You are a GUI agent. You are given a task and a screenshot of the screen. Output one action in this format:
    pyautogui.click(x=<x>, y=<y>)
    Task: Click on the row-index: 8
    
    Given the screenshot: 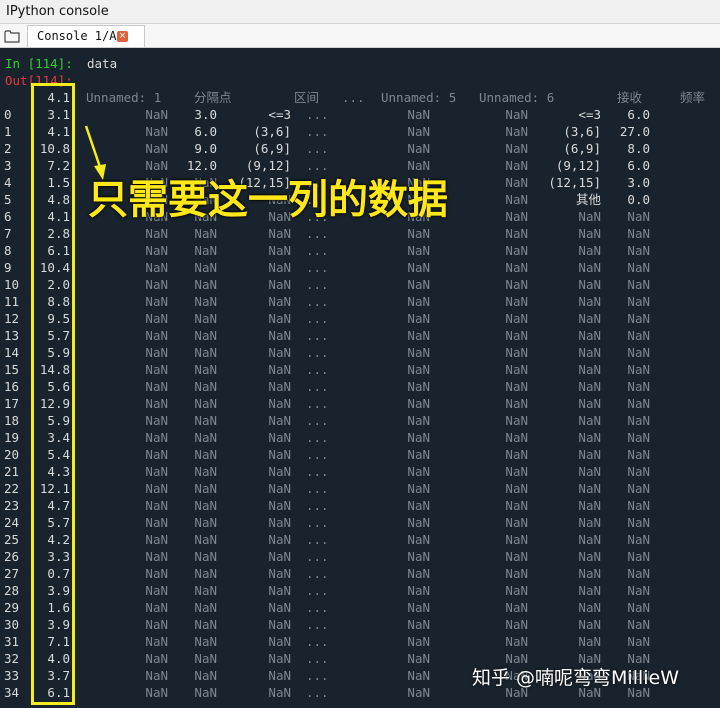 What is the action you would take?
    pyautogui.click(x=8, y=250)
    